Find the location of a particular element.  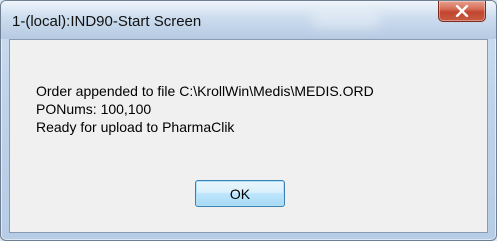

window-title: 1-(local):IND90-Start Screen is located at coordinates (107, 21).